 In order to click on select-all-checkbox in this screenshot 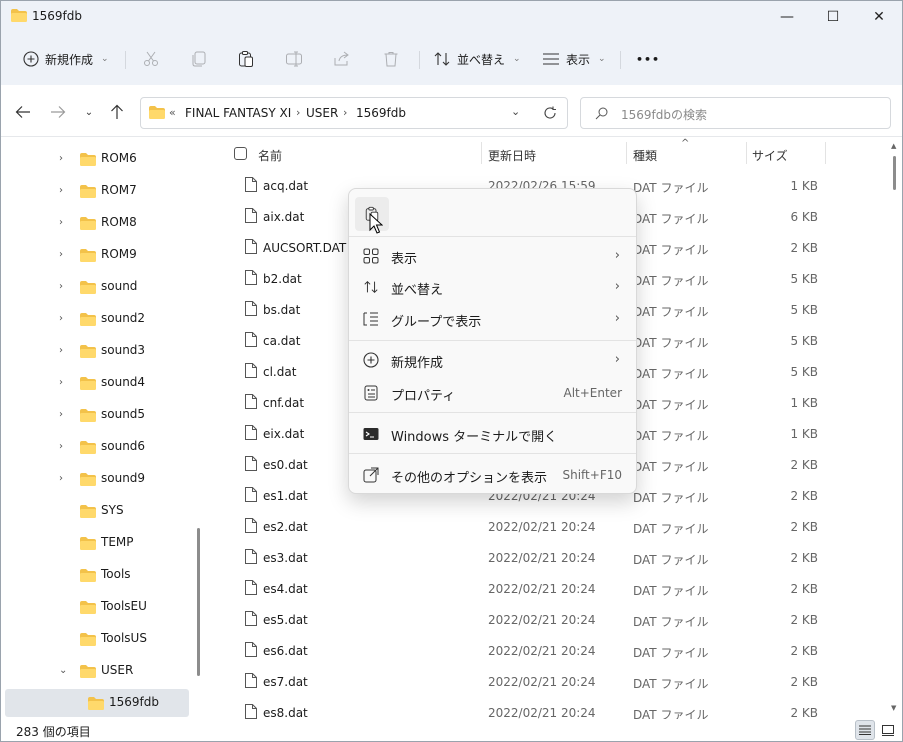, I will do `click(240, 153)`.